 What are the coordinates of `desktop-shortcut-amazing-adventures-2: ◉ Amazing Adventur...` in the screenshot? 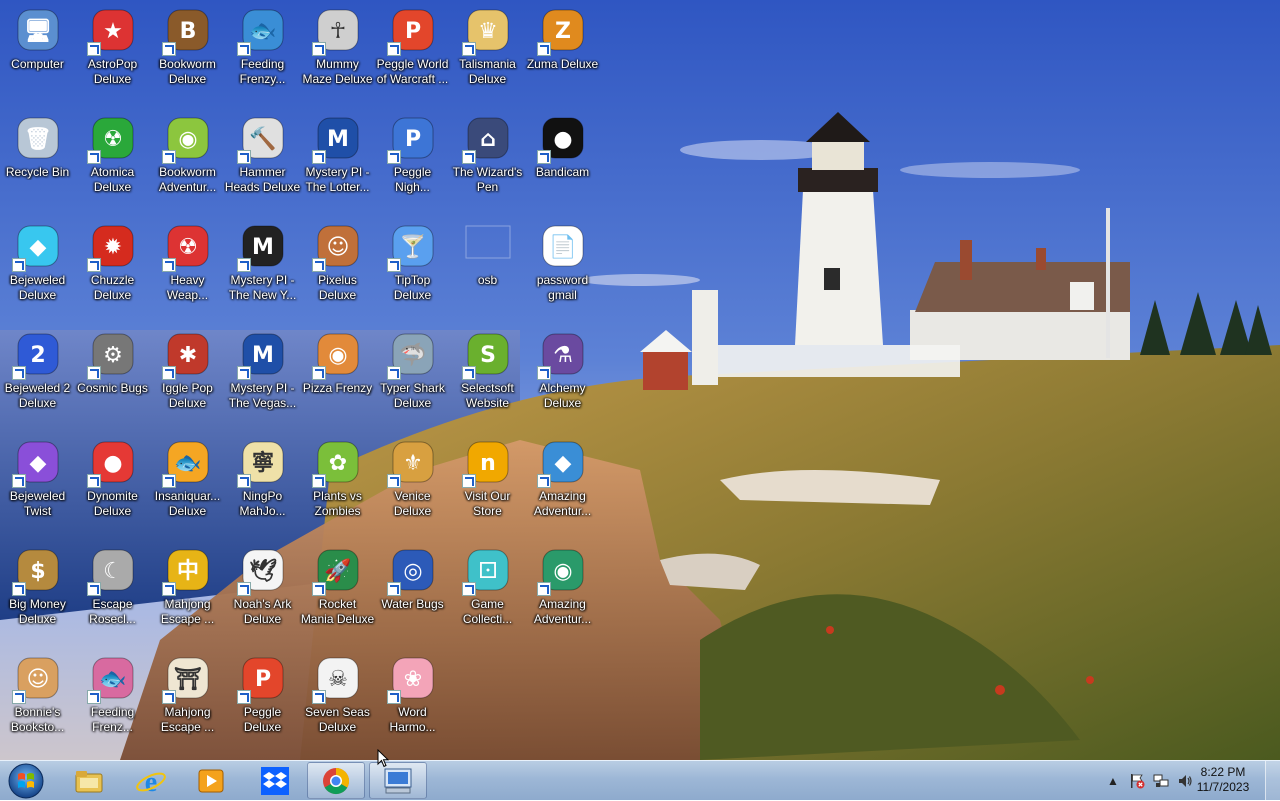 It's located at (562, 591).